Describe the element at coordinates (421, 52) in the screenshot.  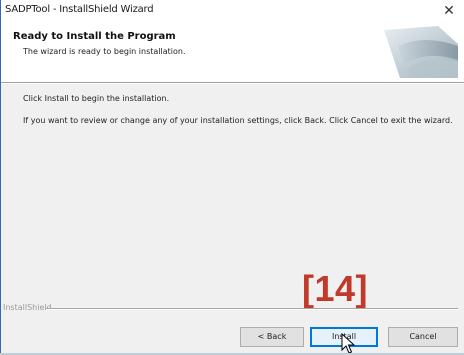
I see `installshield-banner-graphic` at that location.